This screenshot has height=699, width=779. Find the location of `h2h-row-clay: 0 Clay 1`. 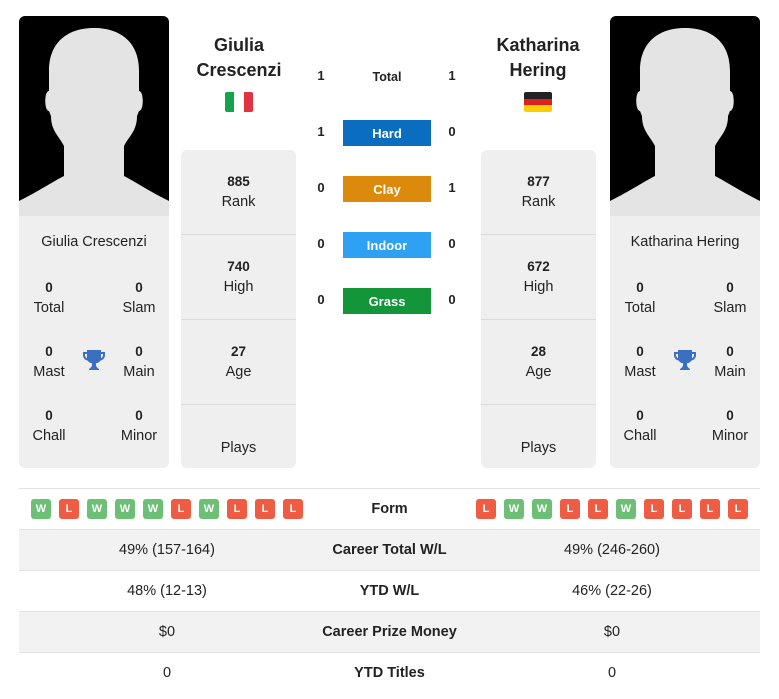

h2h-row-clay: 0 Clay 1 is located at coordinates (387, 189).